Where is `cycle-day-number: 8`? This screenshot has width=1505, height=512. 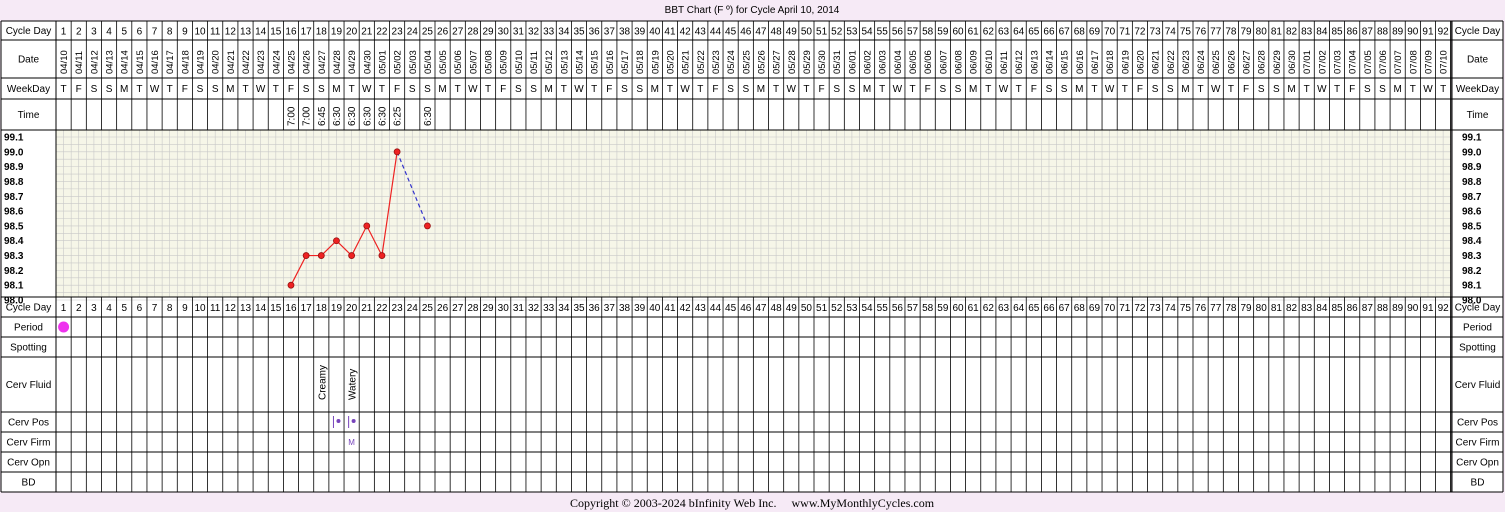 cycle-day-number: 8 is located at coordinates (170, 32).